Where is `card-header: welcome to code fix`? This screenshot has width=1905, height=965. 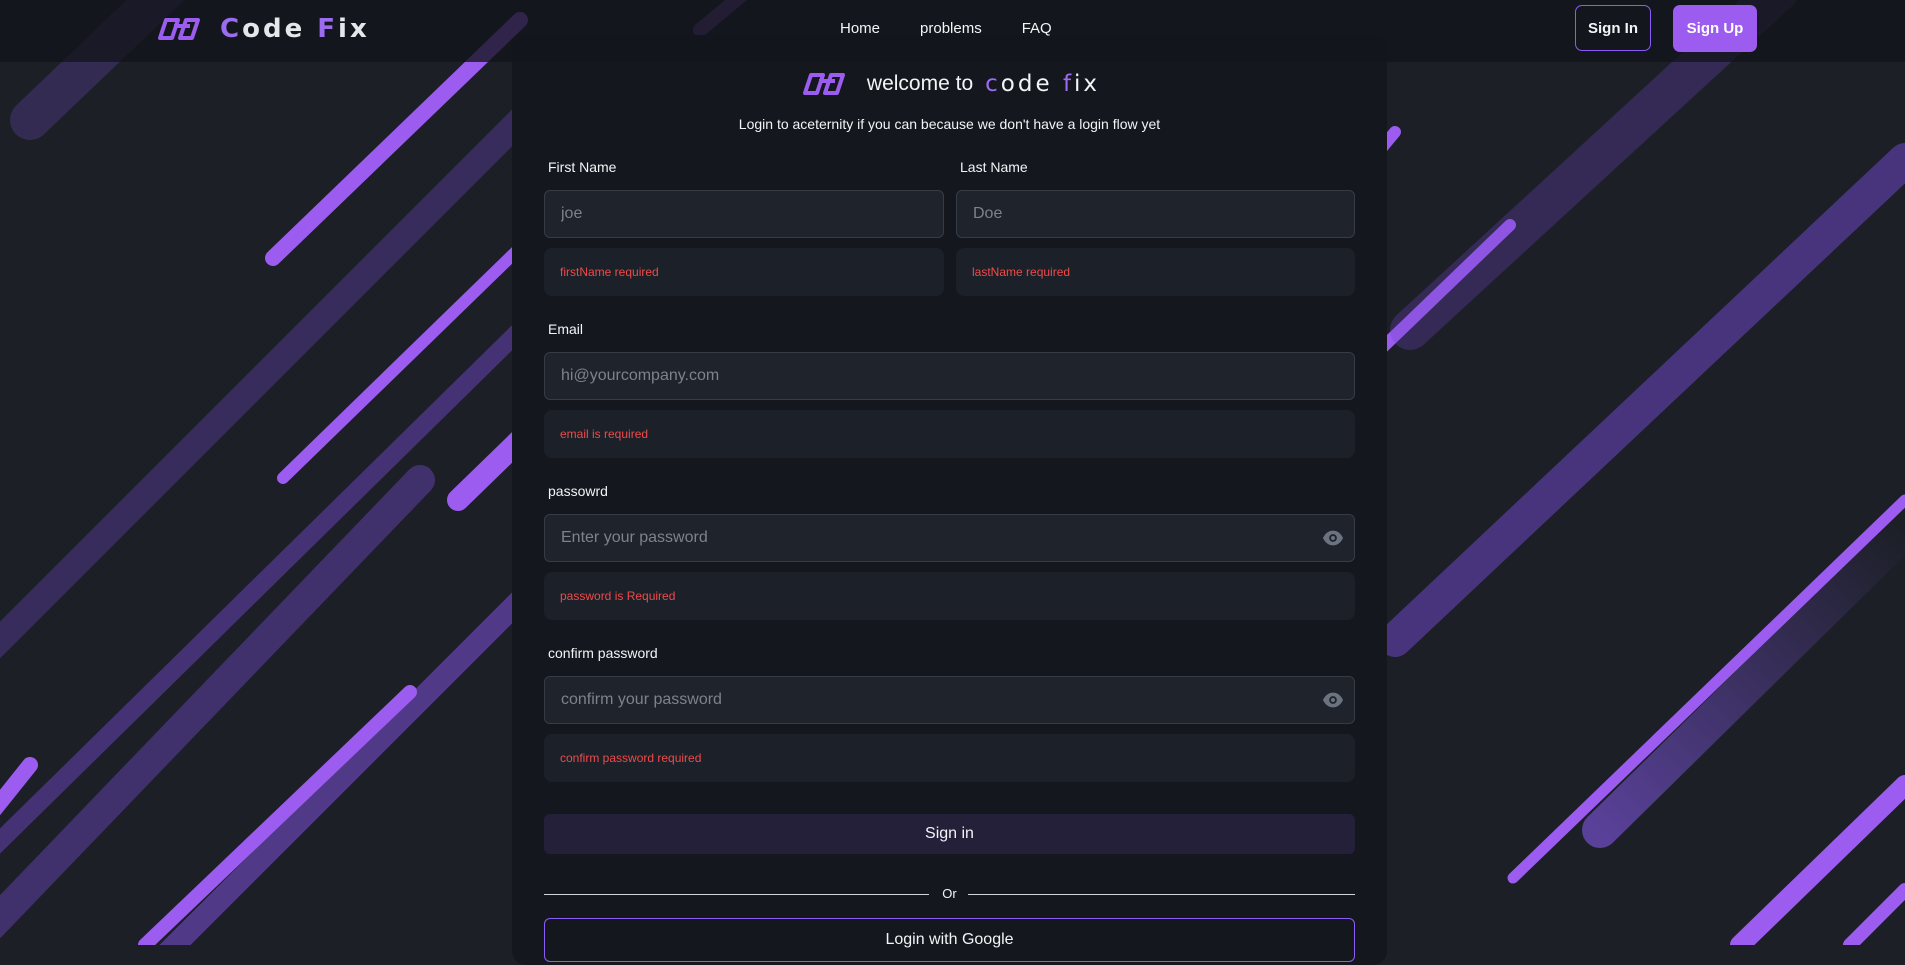 card-header: welcome to code fix is located at coordinates (949, 86).